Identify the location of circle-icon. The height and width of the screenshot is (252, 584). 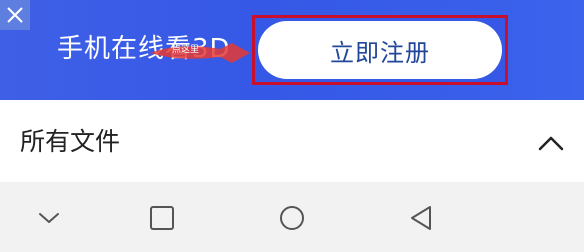
(292, 218).